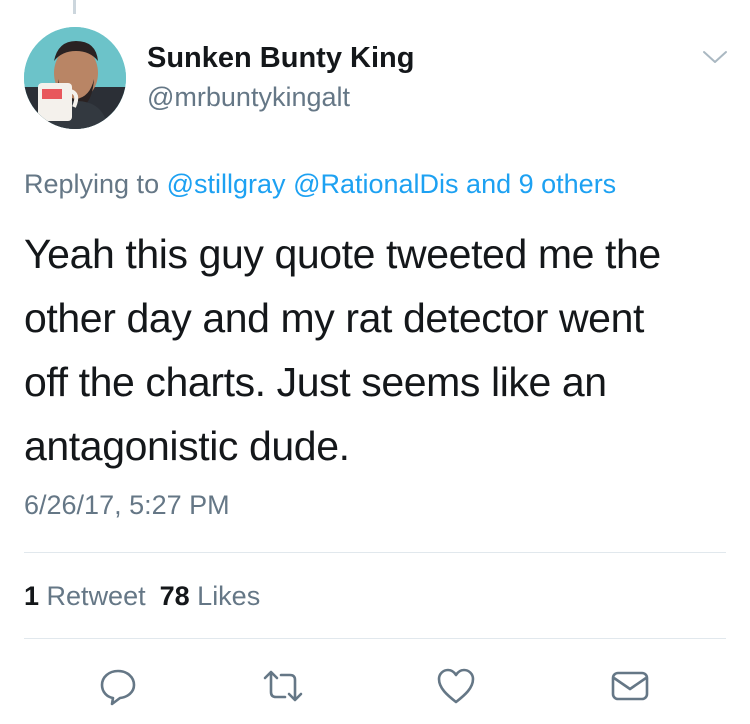  I want to click on speech-bubble-icon, so click(118, 687).